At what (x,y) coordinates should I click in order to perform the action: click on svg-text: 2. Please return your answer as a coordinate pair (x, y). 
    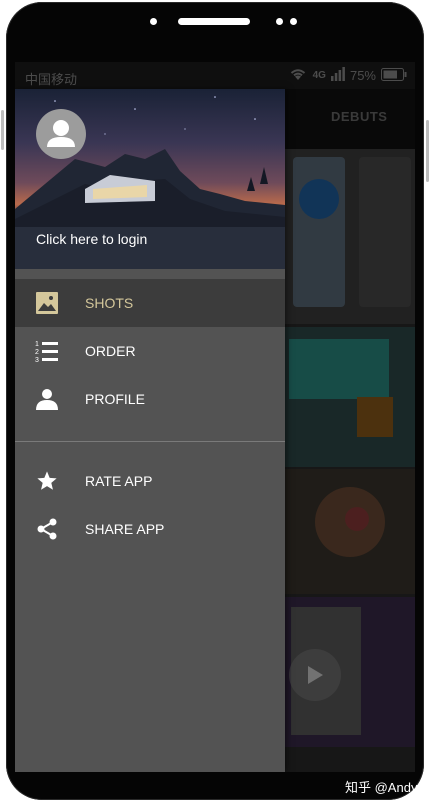
    Looking at the image, I should click on (37, 352).